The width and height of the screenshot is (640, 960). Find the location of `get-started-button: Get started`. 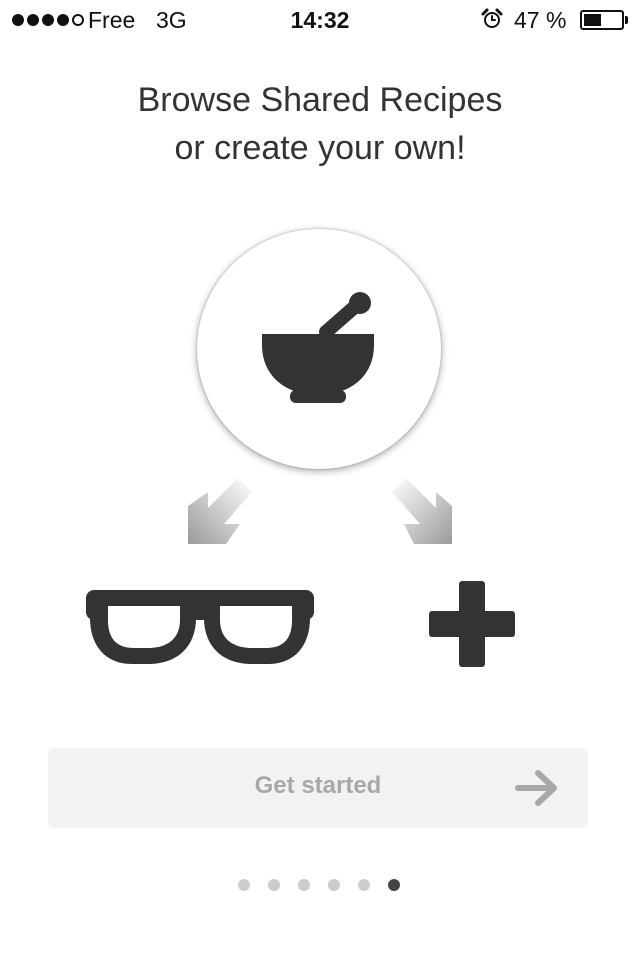

get-started-button: Get started is located at coordinates (318, 788).